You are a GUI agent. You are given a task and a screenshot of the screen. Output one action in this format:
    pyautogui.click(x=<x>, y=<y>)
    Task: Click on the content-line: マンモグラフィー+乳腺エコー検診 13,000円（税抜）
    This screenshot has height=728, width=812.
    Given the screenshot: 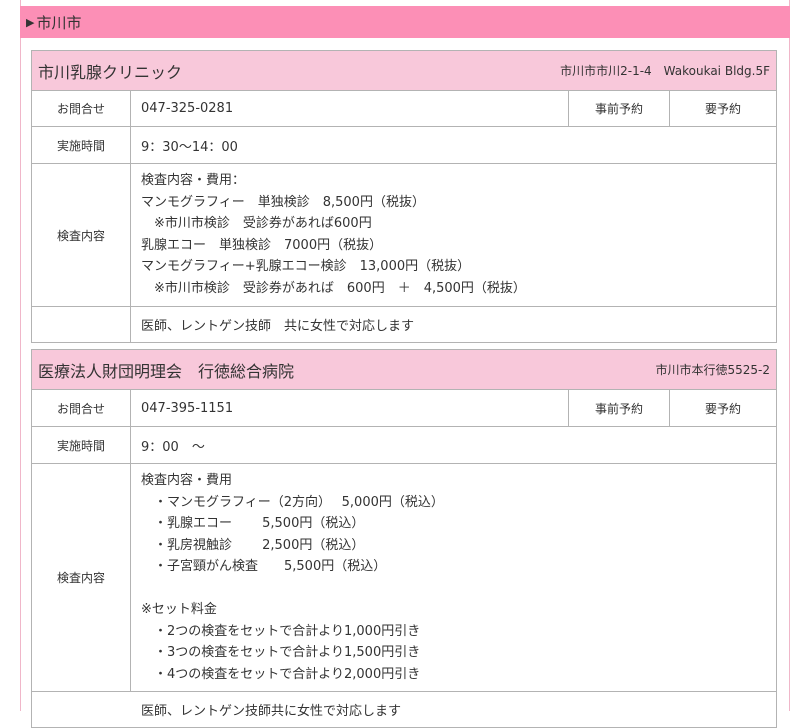 What is the action you would take?
    pyautogui.click(x=306, y=266)
    